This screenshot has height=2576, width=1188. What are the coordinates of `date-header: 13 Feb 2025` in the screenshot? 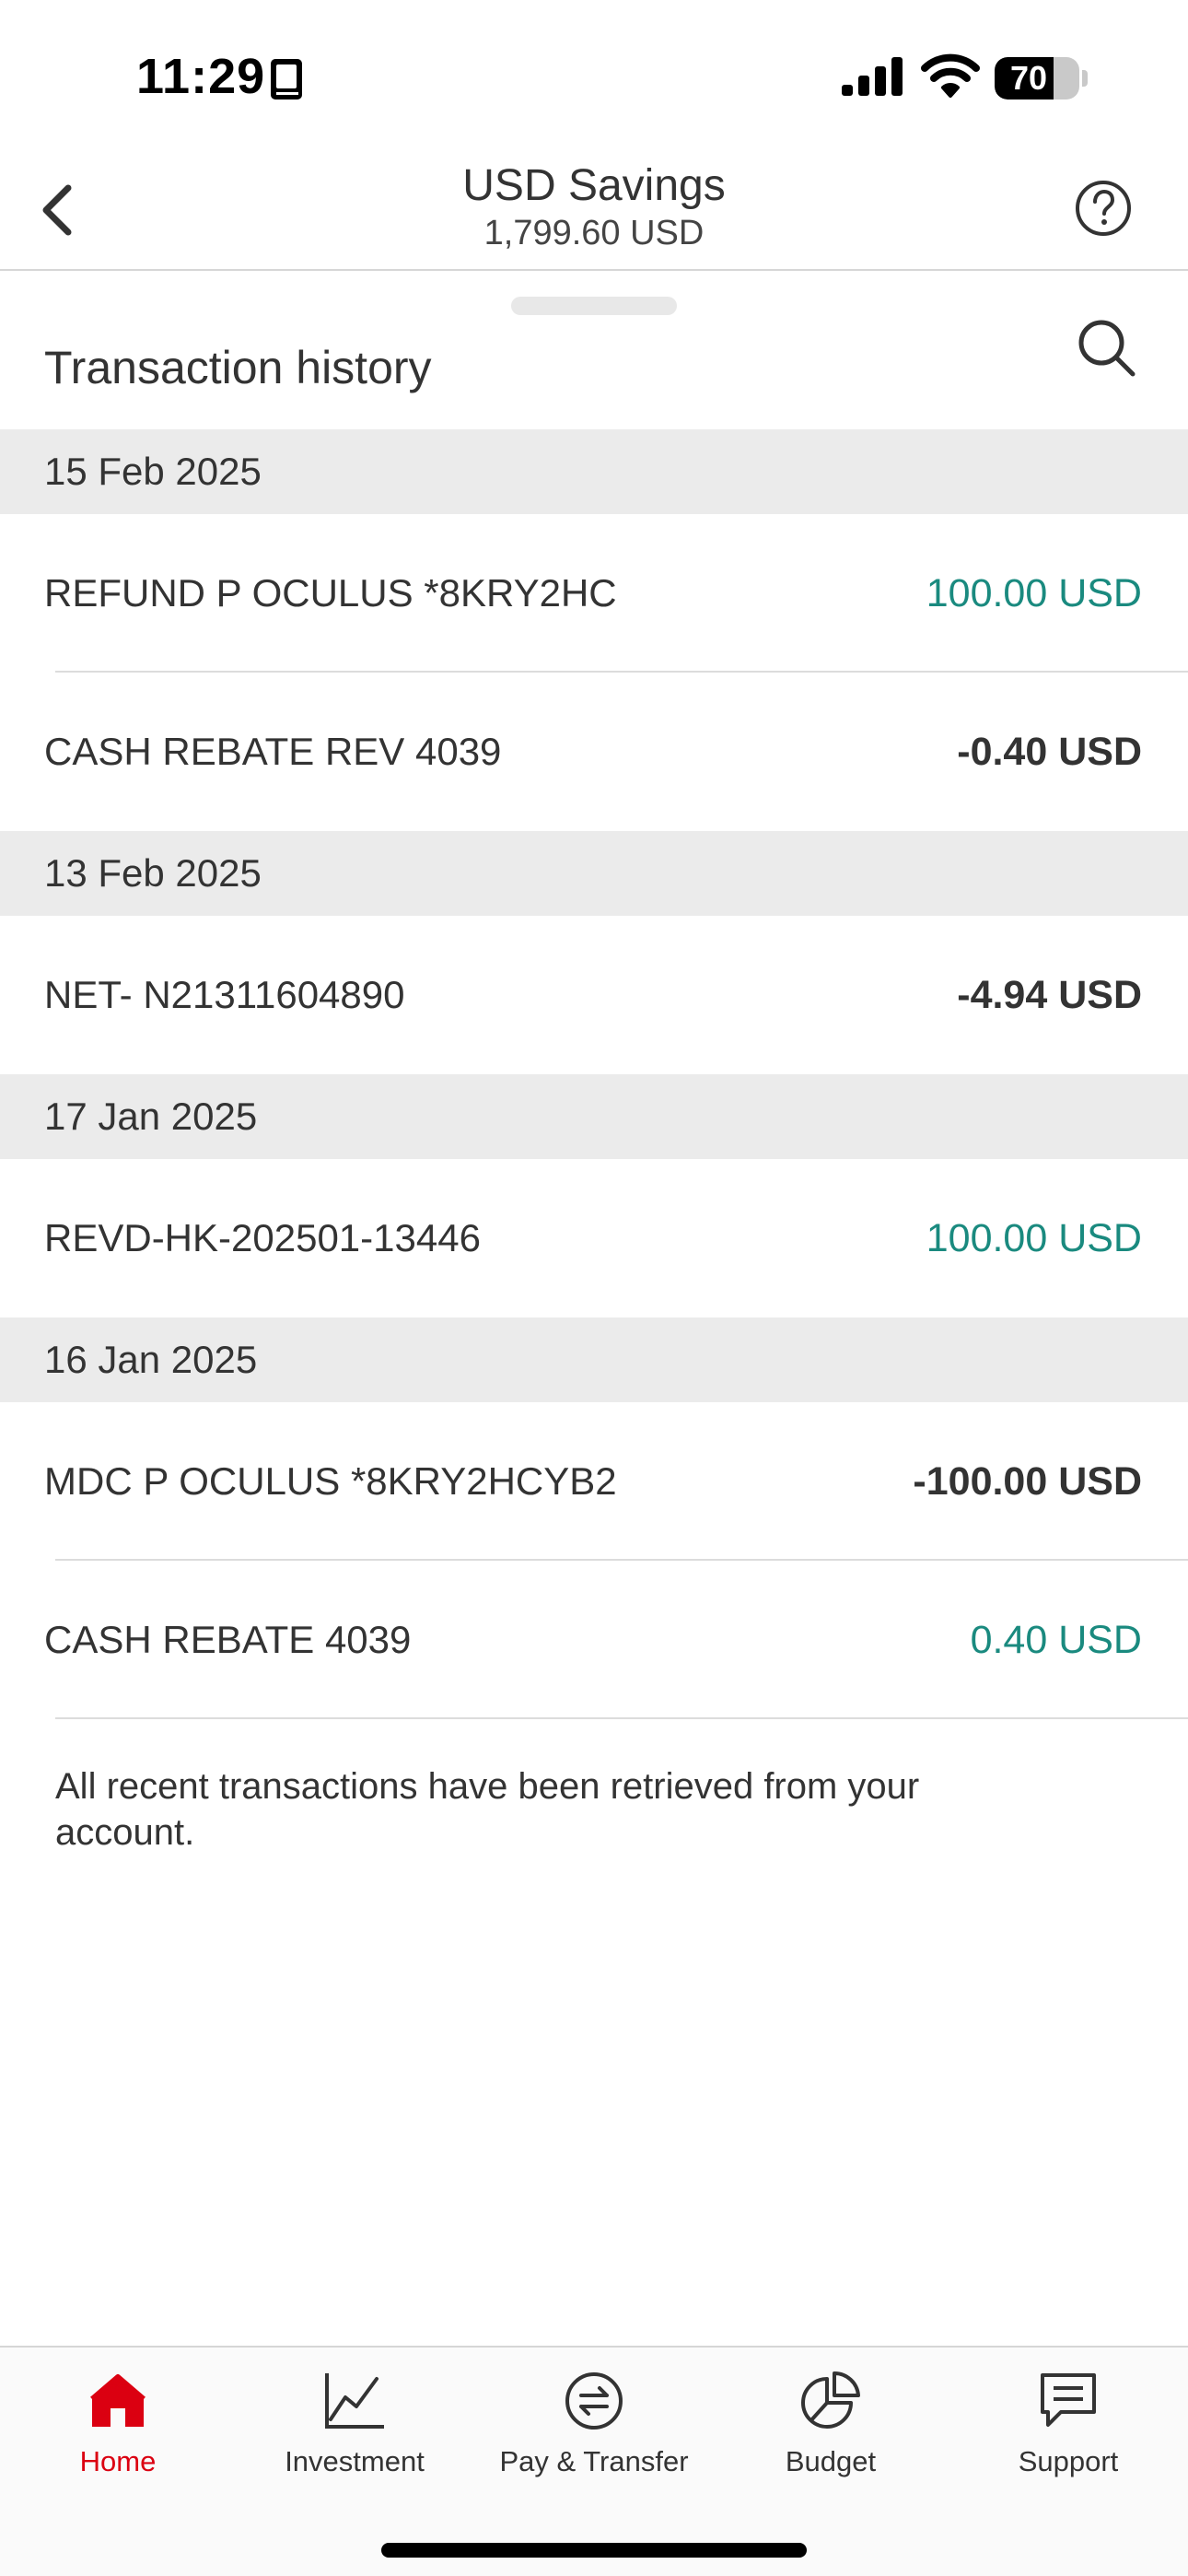 It's located at (594, 873).